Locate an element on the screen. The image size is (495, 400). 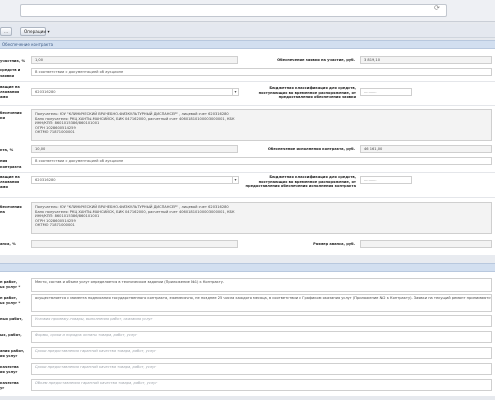
advance-percent-field is located at coordinates (134, 244).